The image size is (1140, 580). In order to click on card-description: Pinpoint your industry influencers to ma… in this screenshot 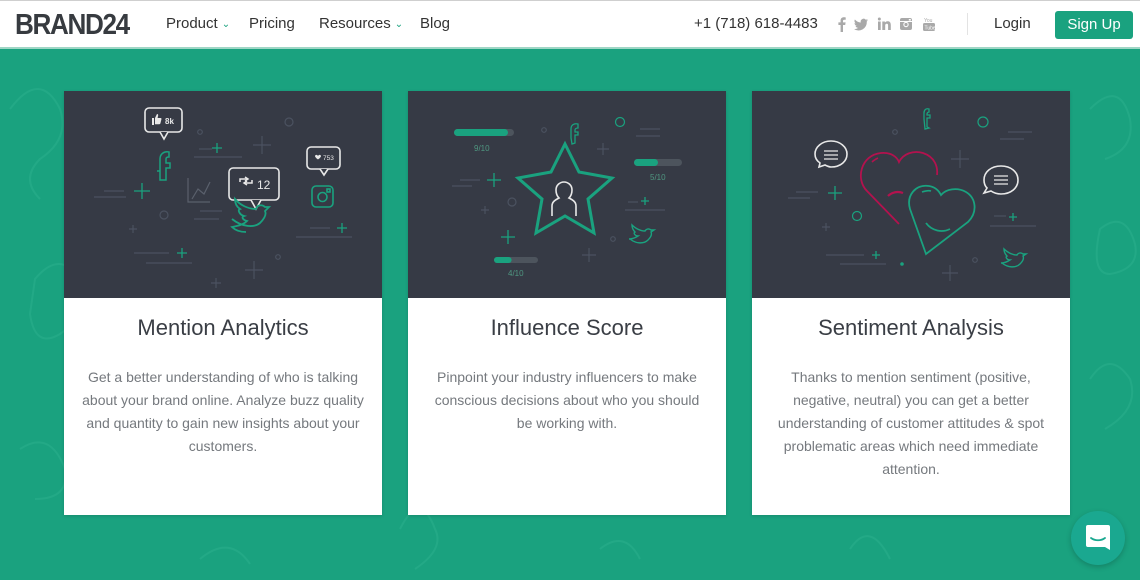, I will do `click(567, 400)`.